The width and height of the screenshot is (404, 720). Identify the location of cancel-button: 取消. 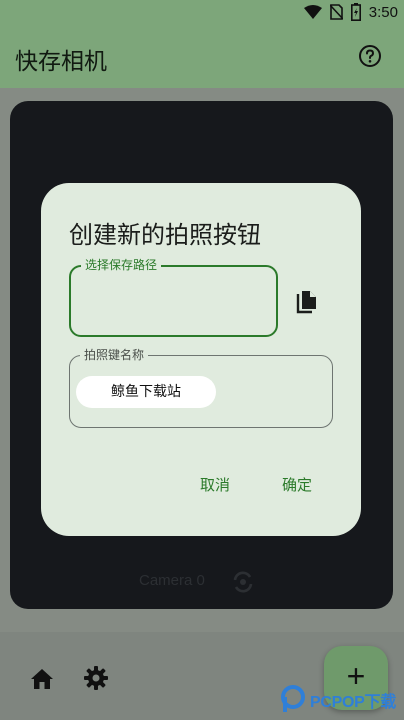
(215, 485).